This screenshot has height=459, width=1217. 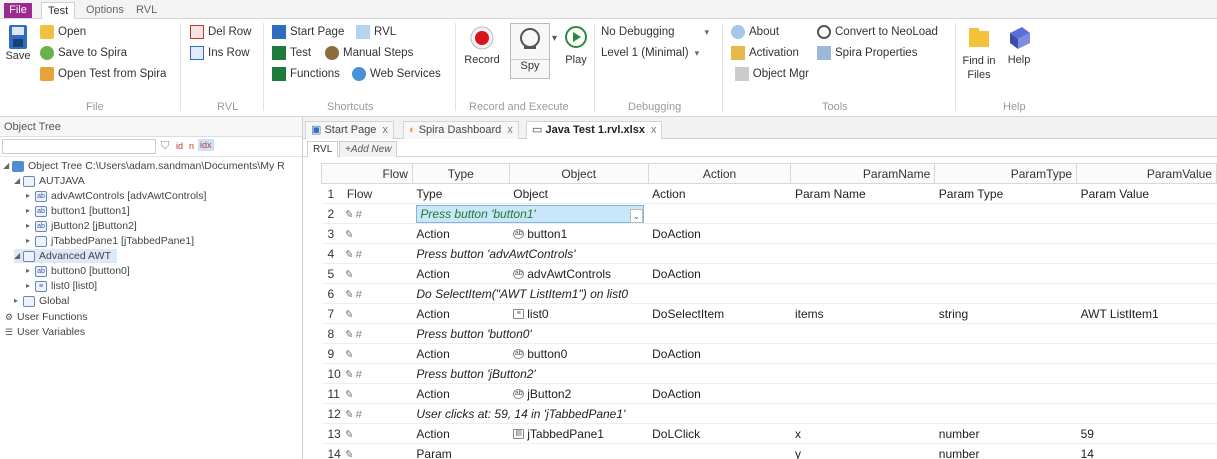 I want to click on paramvalue-cell: Param Value, so click(x=1146, y=193).